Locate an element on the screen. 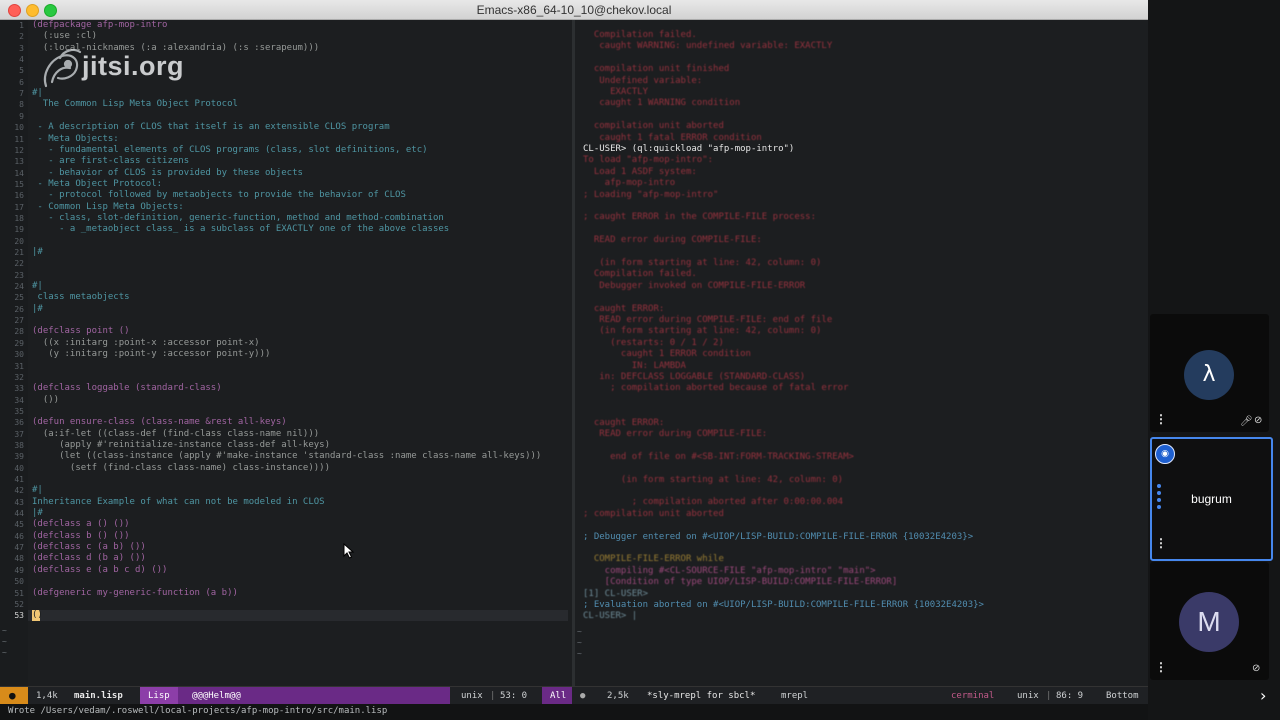 This screenshot has height=720, width=1280. modeline-left-encoding: unix is located at coordinates (472, 696).